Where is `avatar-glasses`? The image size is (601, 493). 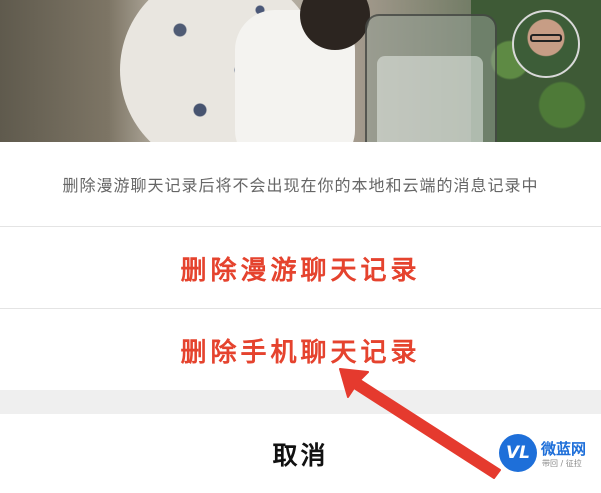
avatar-glasses is located at coordinates (546, 38).